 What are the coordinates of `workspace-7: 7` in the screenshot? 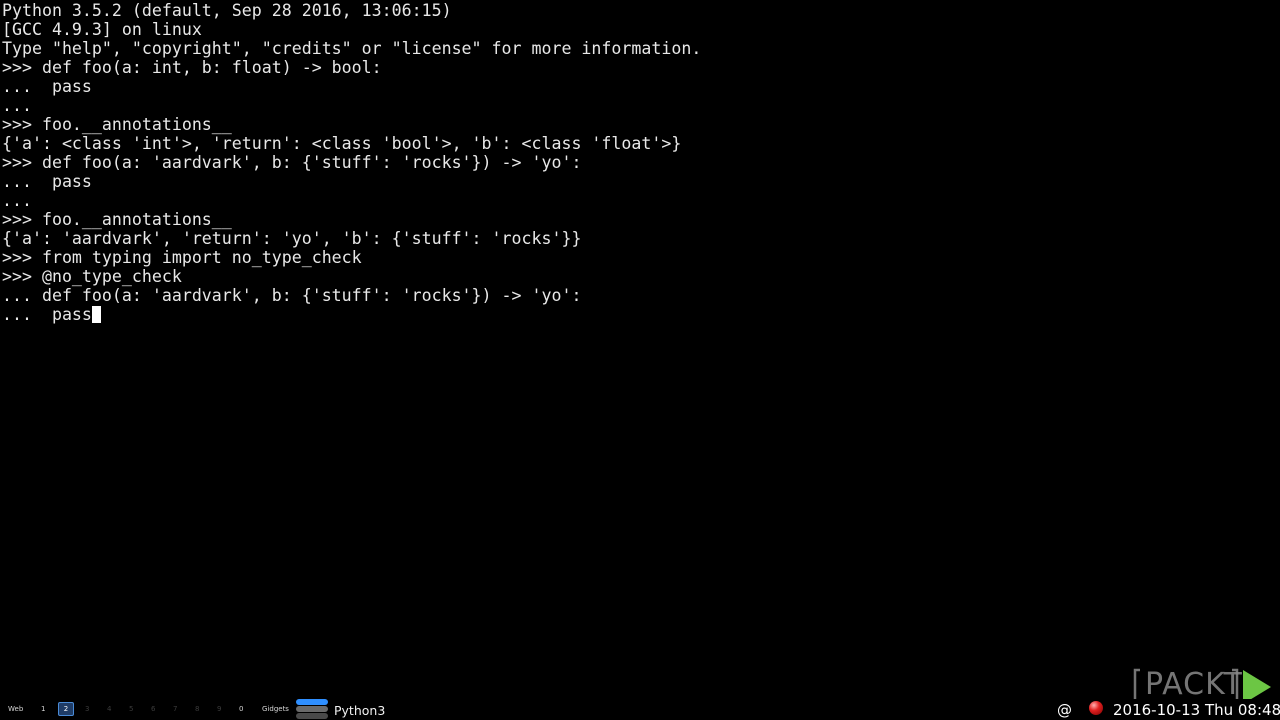 It's located at (175, 709).